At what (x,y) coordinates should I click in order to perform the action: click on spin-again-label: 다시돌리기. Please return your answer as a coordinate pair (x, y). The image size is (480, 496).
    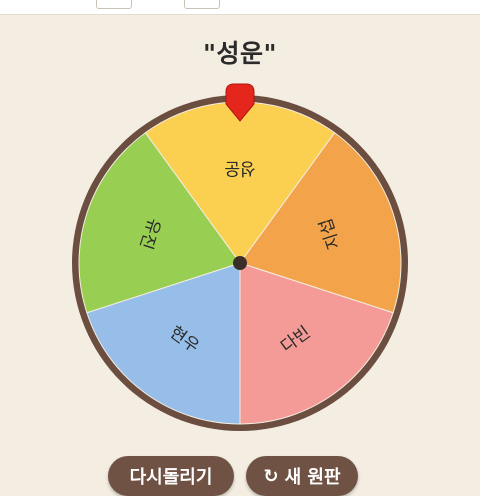
    Looking at the image, I should click on (171, 477).